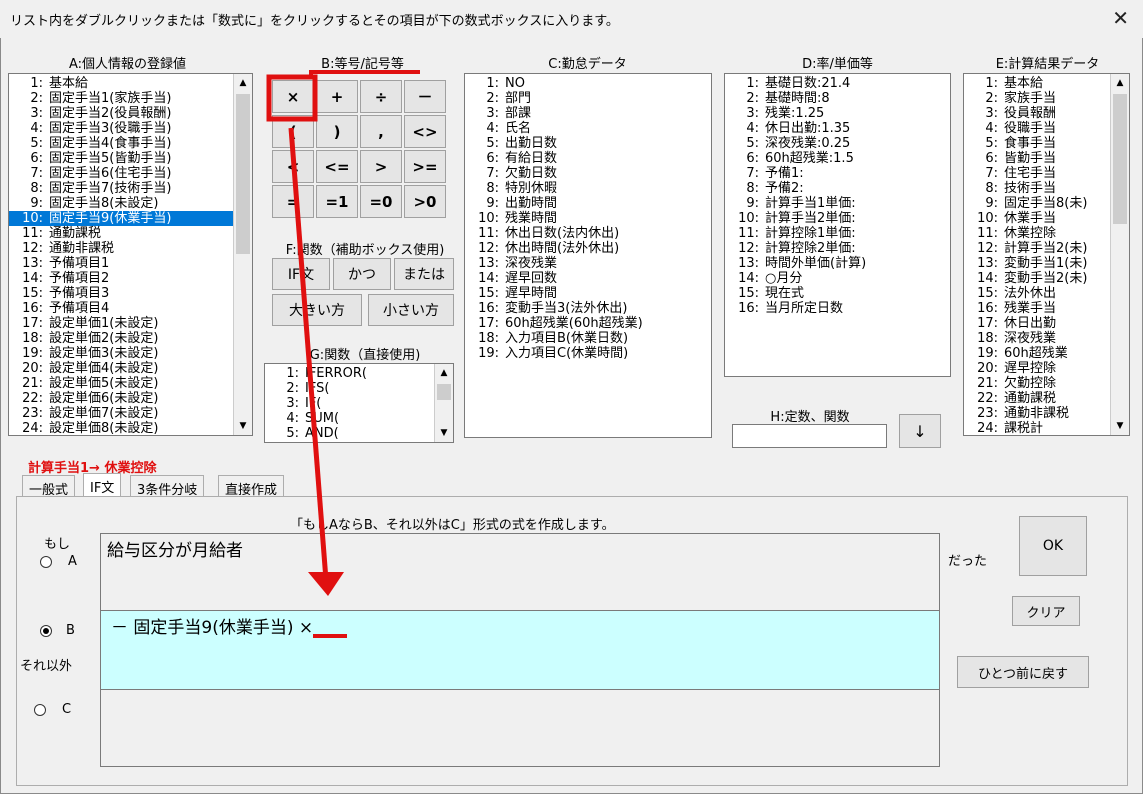 The image size is (1143, 794). I want to click on highlight-underline, so click(364, 72).